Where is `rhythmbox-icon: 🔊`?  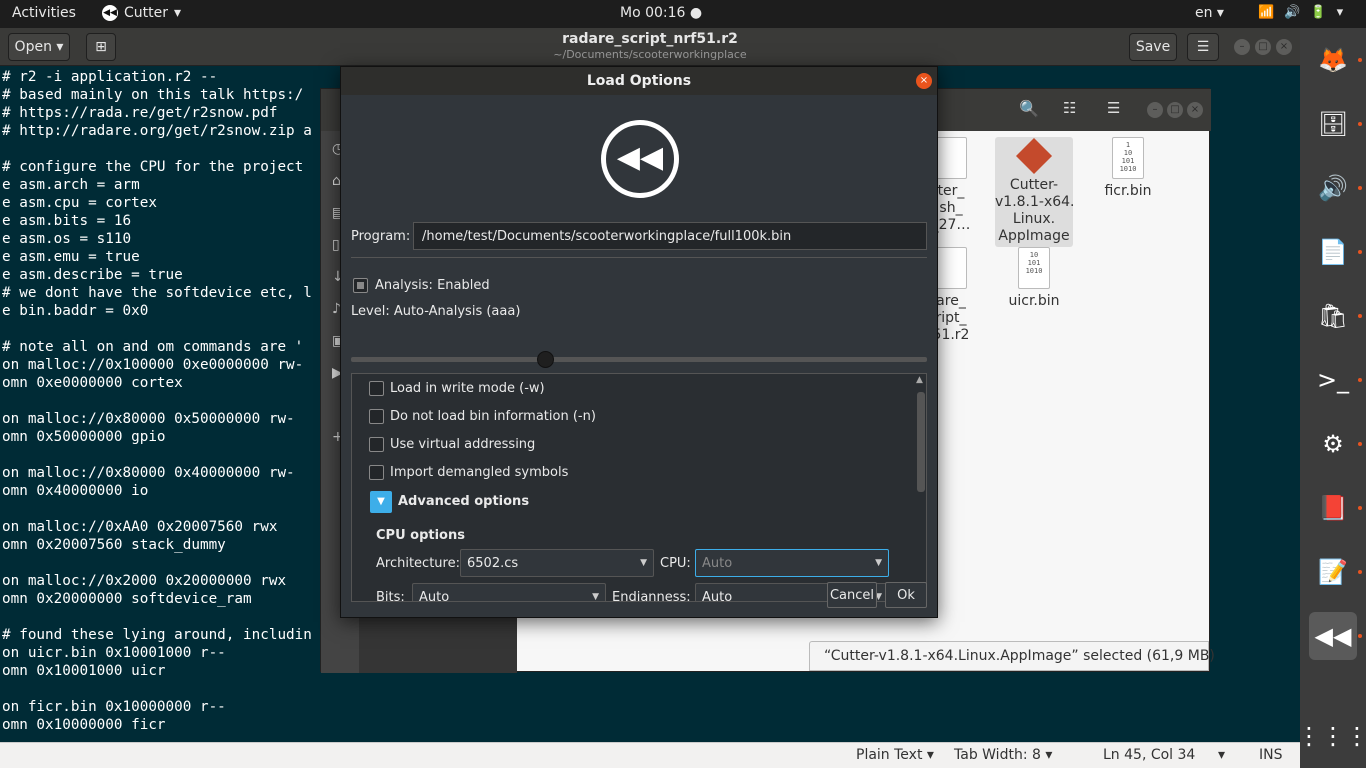 rhythmbox-icon: 🔊 is located at coordinates (1333, 188).